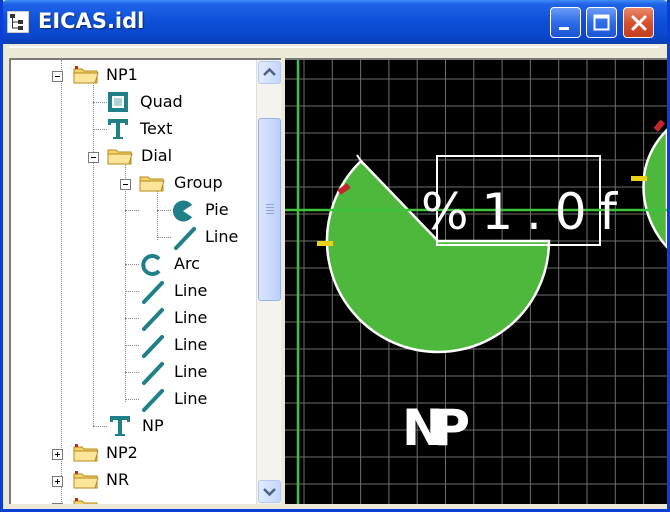 The image size is (670, 512). I want to click on tree-item-label: Pie, so click(217, 209).